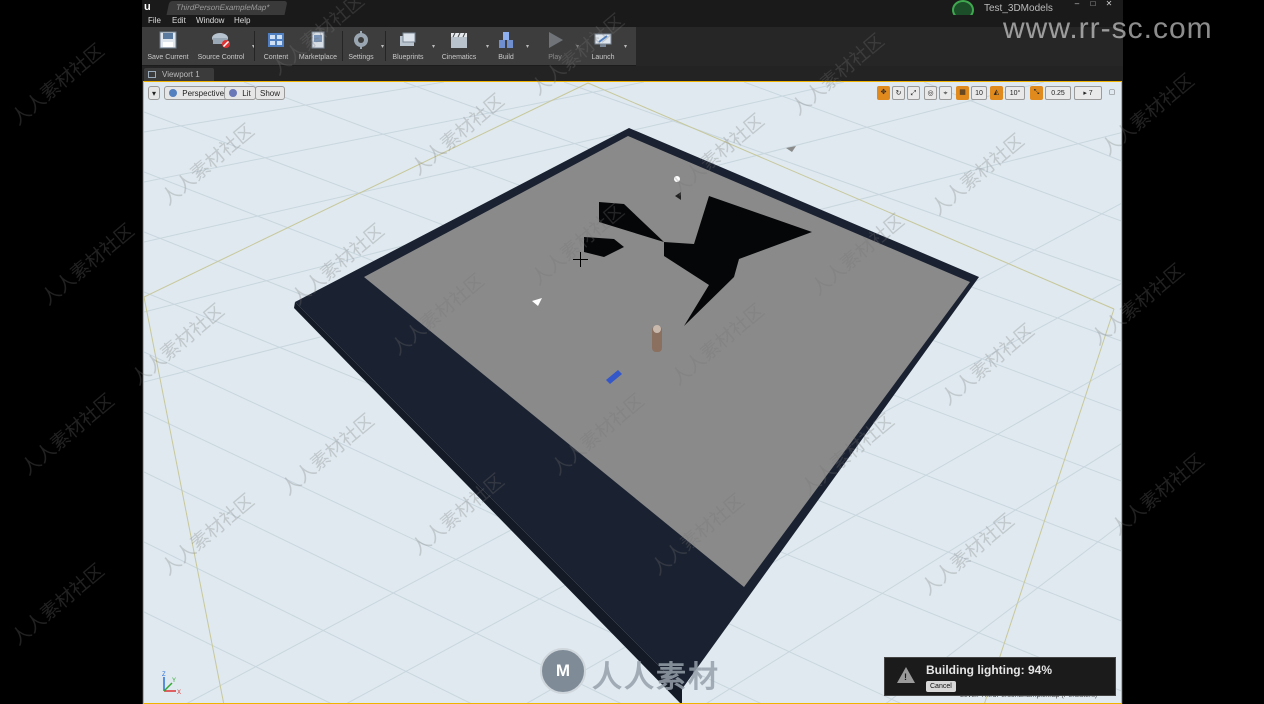  I want to click on globe-icon: ◎, so click(930, 93).